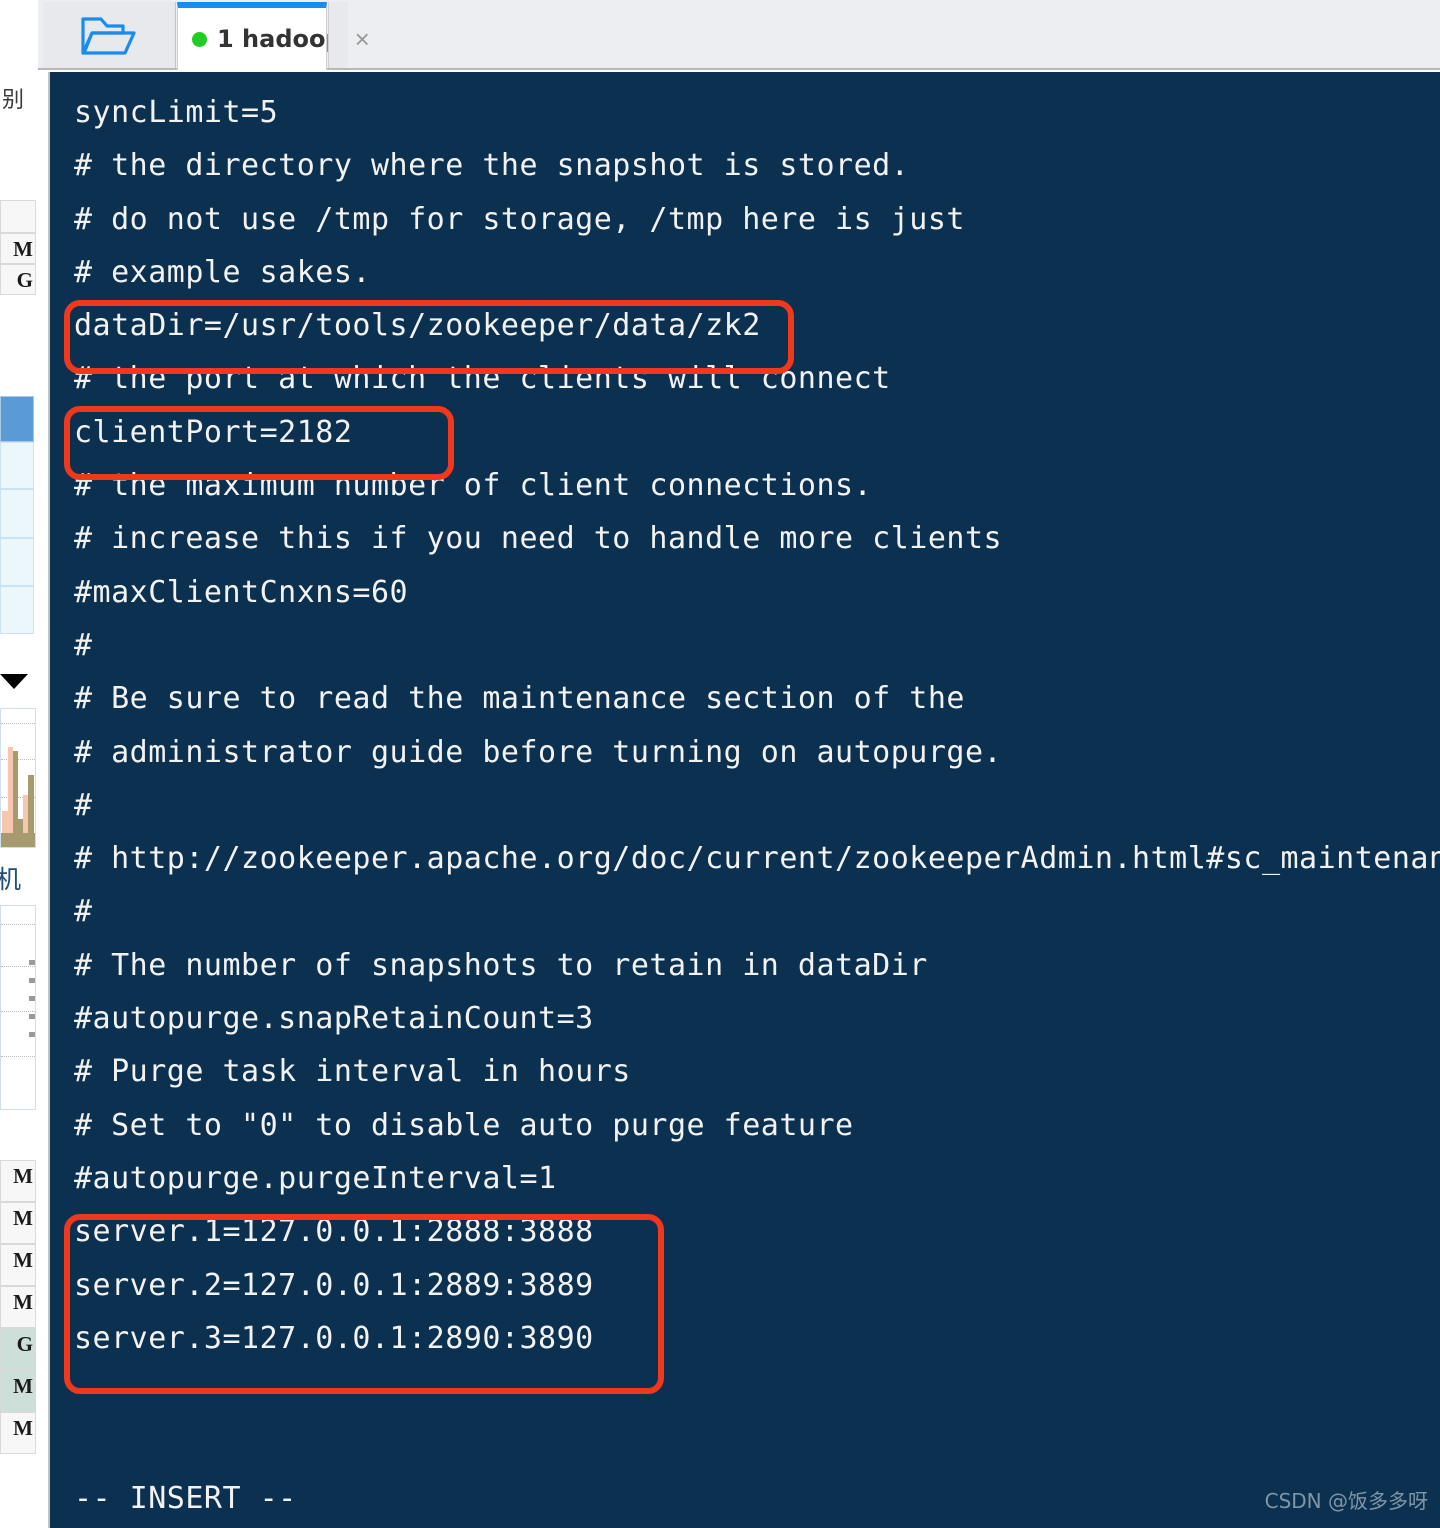 The image size is (1440, 1528). Describe the element at coordinates (334, 1285) in the screenshot. I see `code-line: server.2=127.0.0.1:2889:3889` at that location.